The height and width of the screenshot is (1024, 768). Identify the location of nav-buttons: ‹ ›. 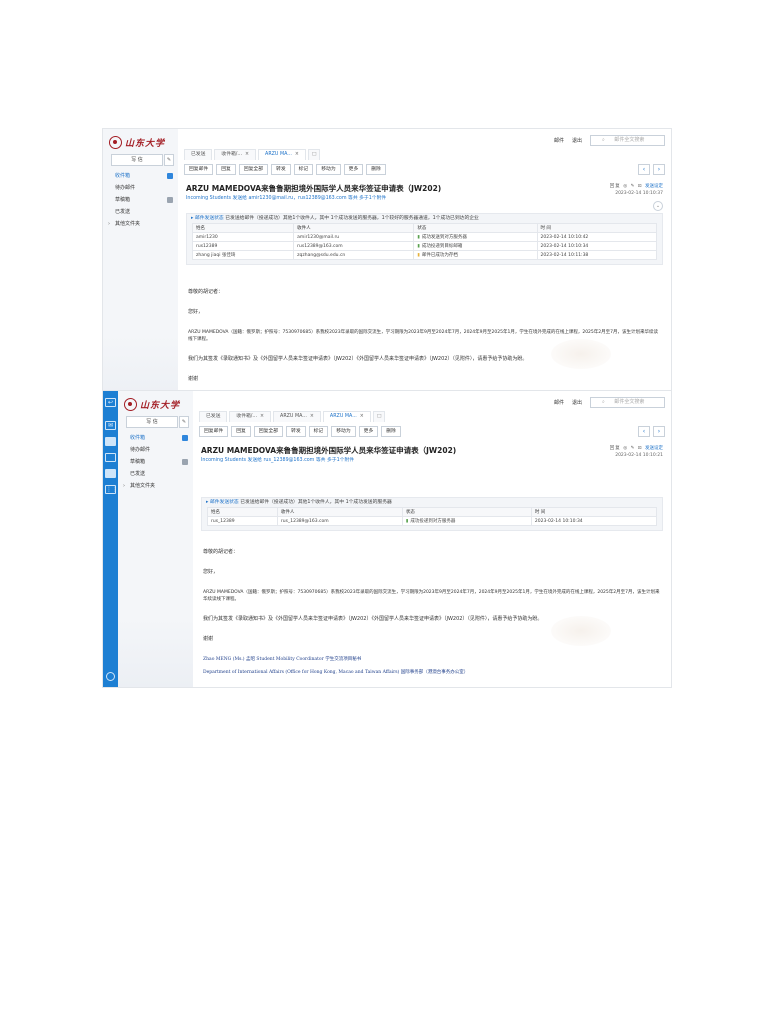
(650, 169).